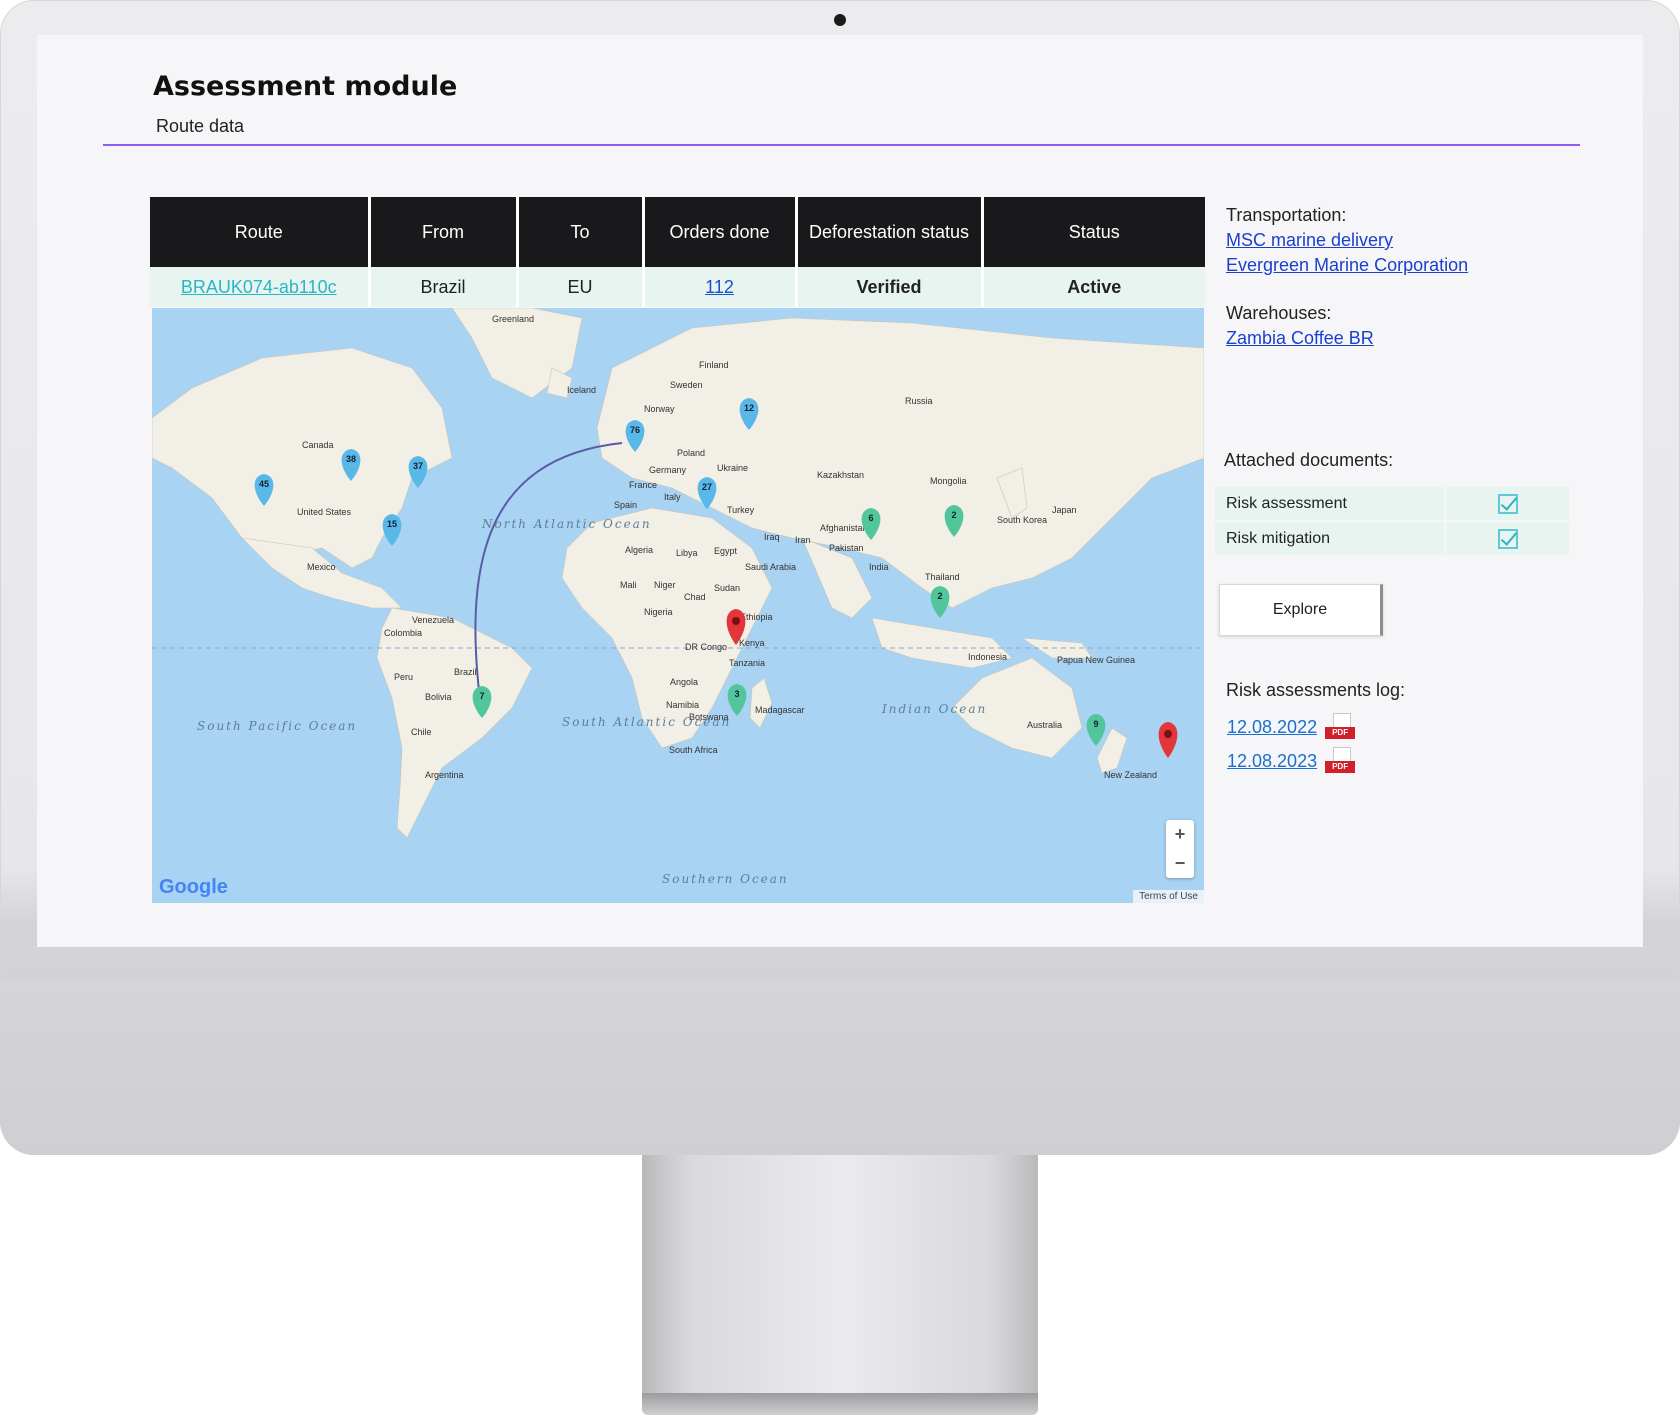 The image size is (1680, 1417). What do you see at coordinates (418, 472) in the screenshot?
I see `map-marker: 37` at bounding box center [418, 472].